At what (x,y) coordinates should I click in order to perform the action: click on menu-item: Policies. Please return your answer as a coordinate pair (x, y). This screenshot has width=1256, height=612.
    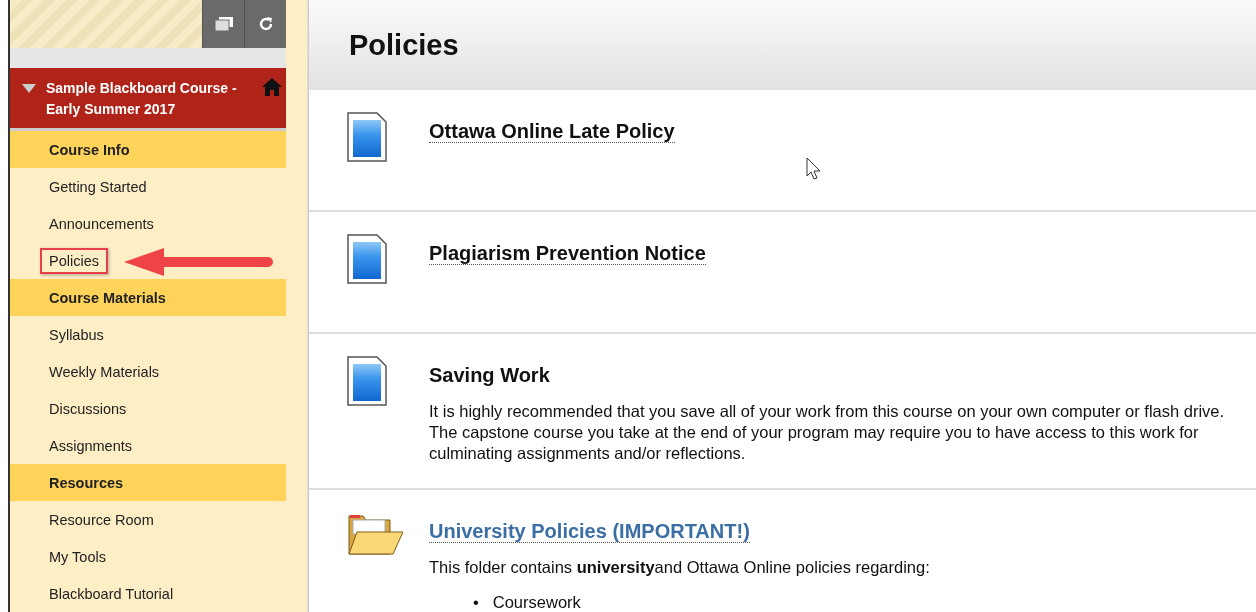
    Looking at the image, I should click on (148, 260).